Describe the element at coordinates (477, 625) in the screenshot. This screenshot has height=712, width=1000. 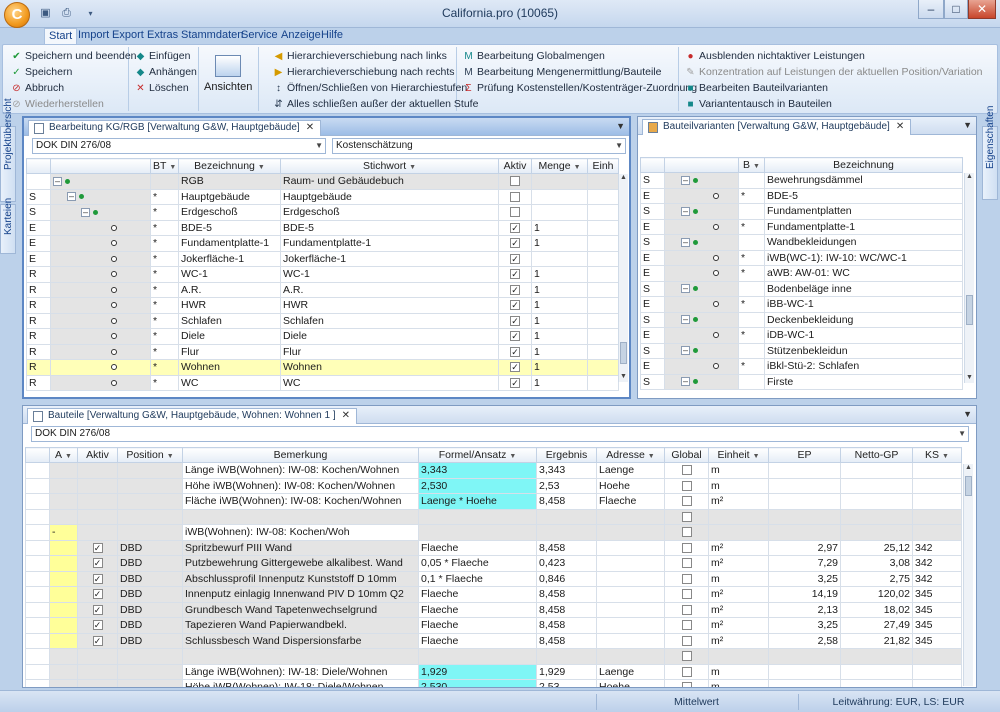
I see `formel-cell: Flaeche` at that location.